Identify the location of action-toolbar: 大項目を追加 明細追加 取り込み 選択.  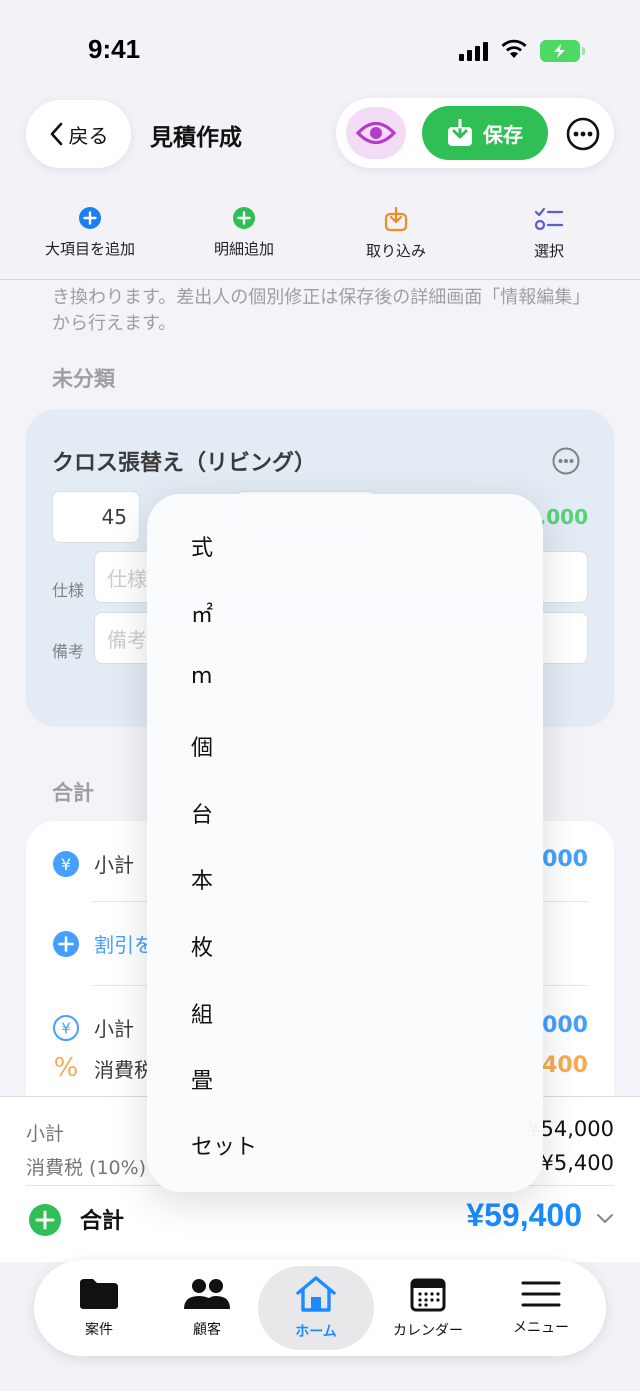
(320, 238).